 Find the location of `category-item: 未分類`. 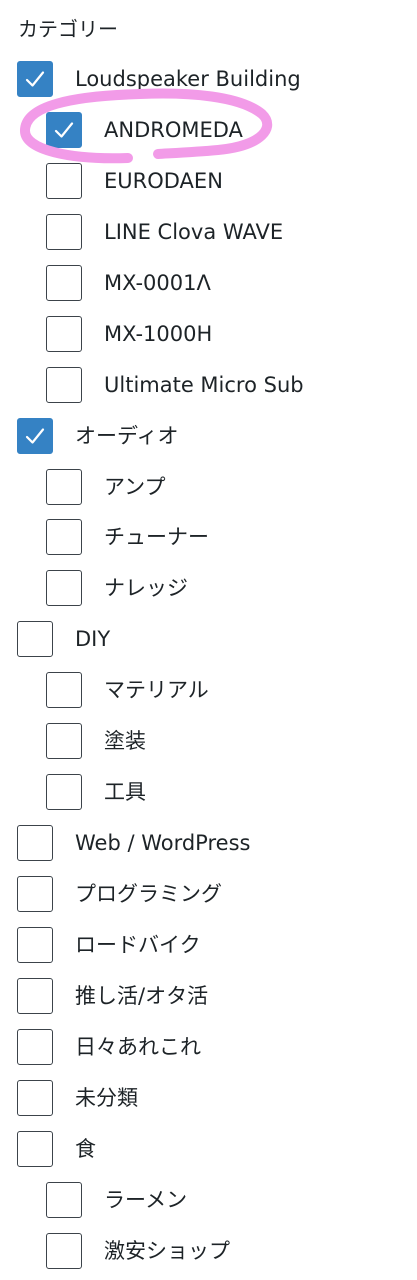

category-item: 未分類 is located at coordinates (77, 1098).